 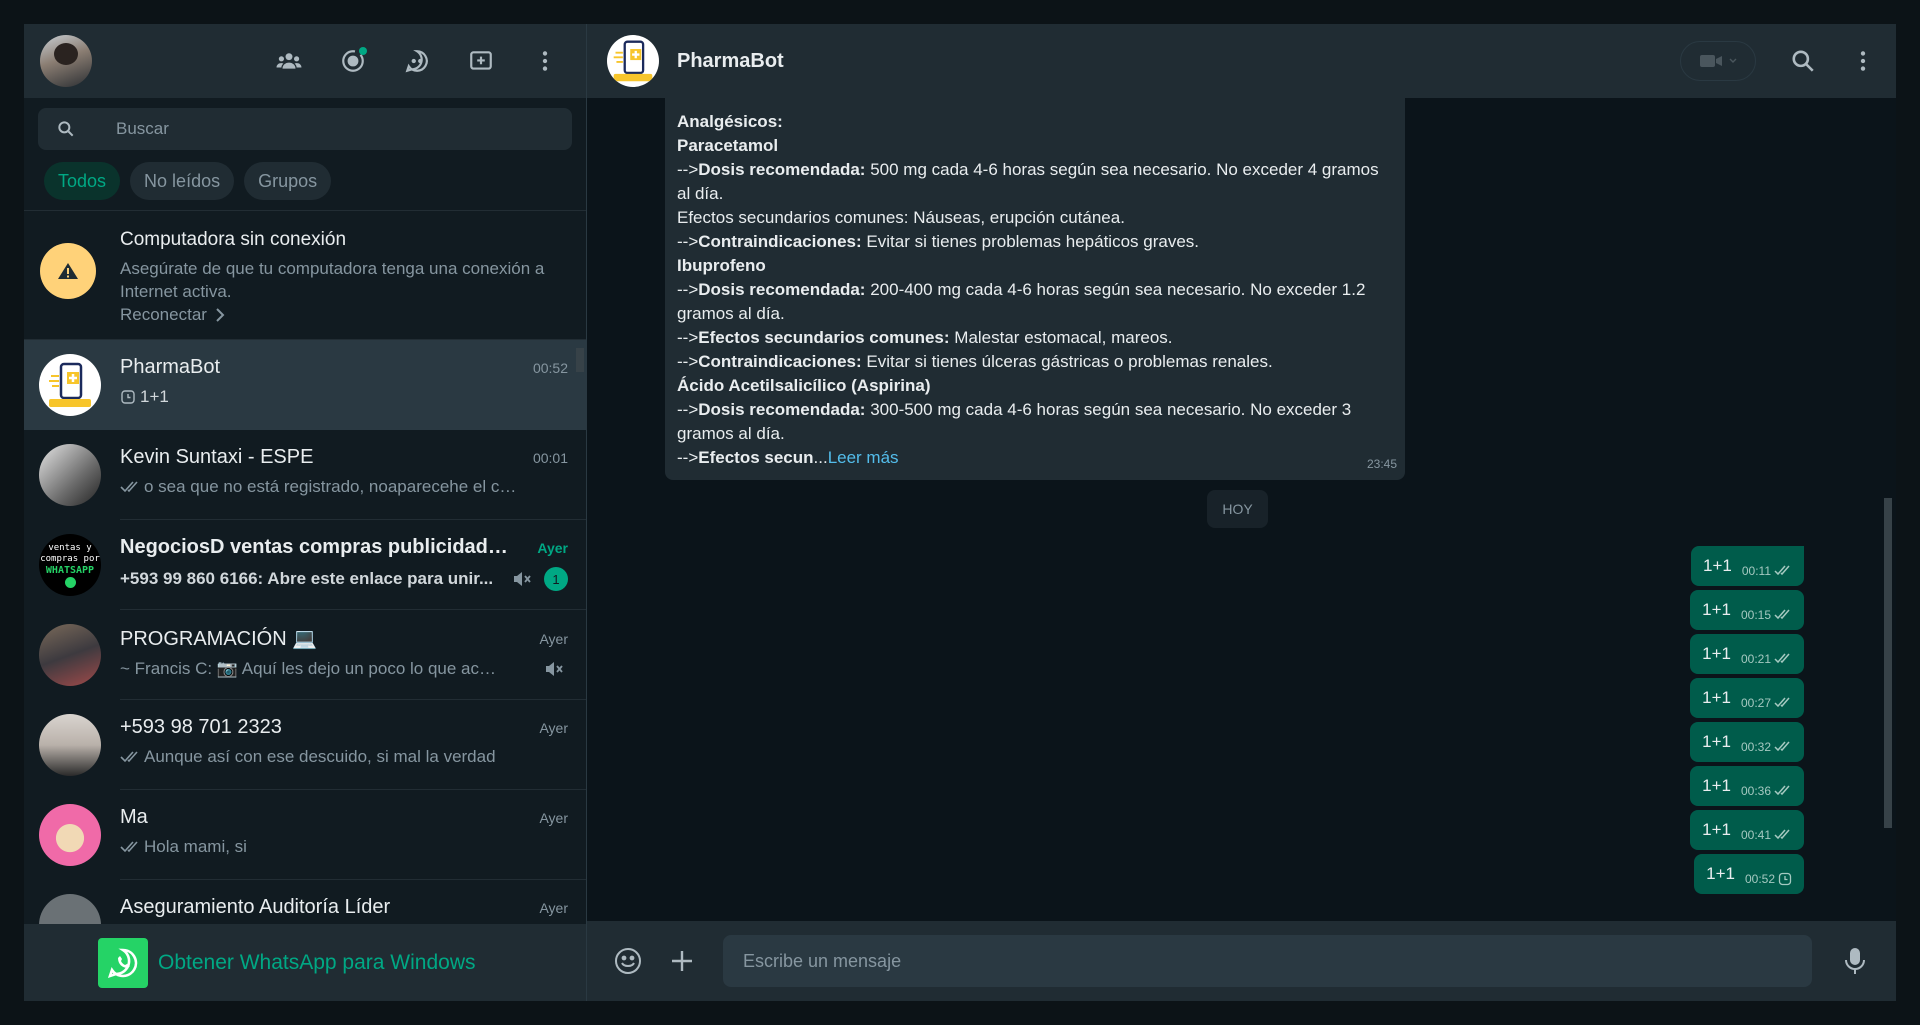 I want to click on channels-icon, so click(x=417, y=61).